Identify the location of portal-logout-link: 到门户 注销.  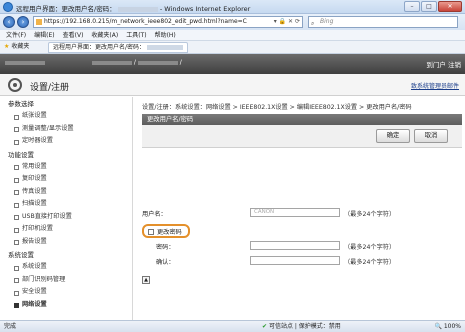
(443, 64).